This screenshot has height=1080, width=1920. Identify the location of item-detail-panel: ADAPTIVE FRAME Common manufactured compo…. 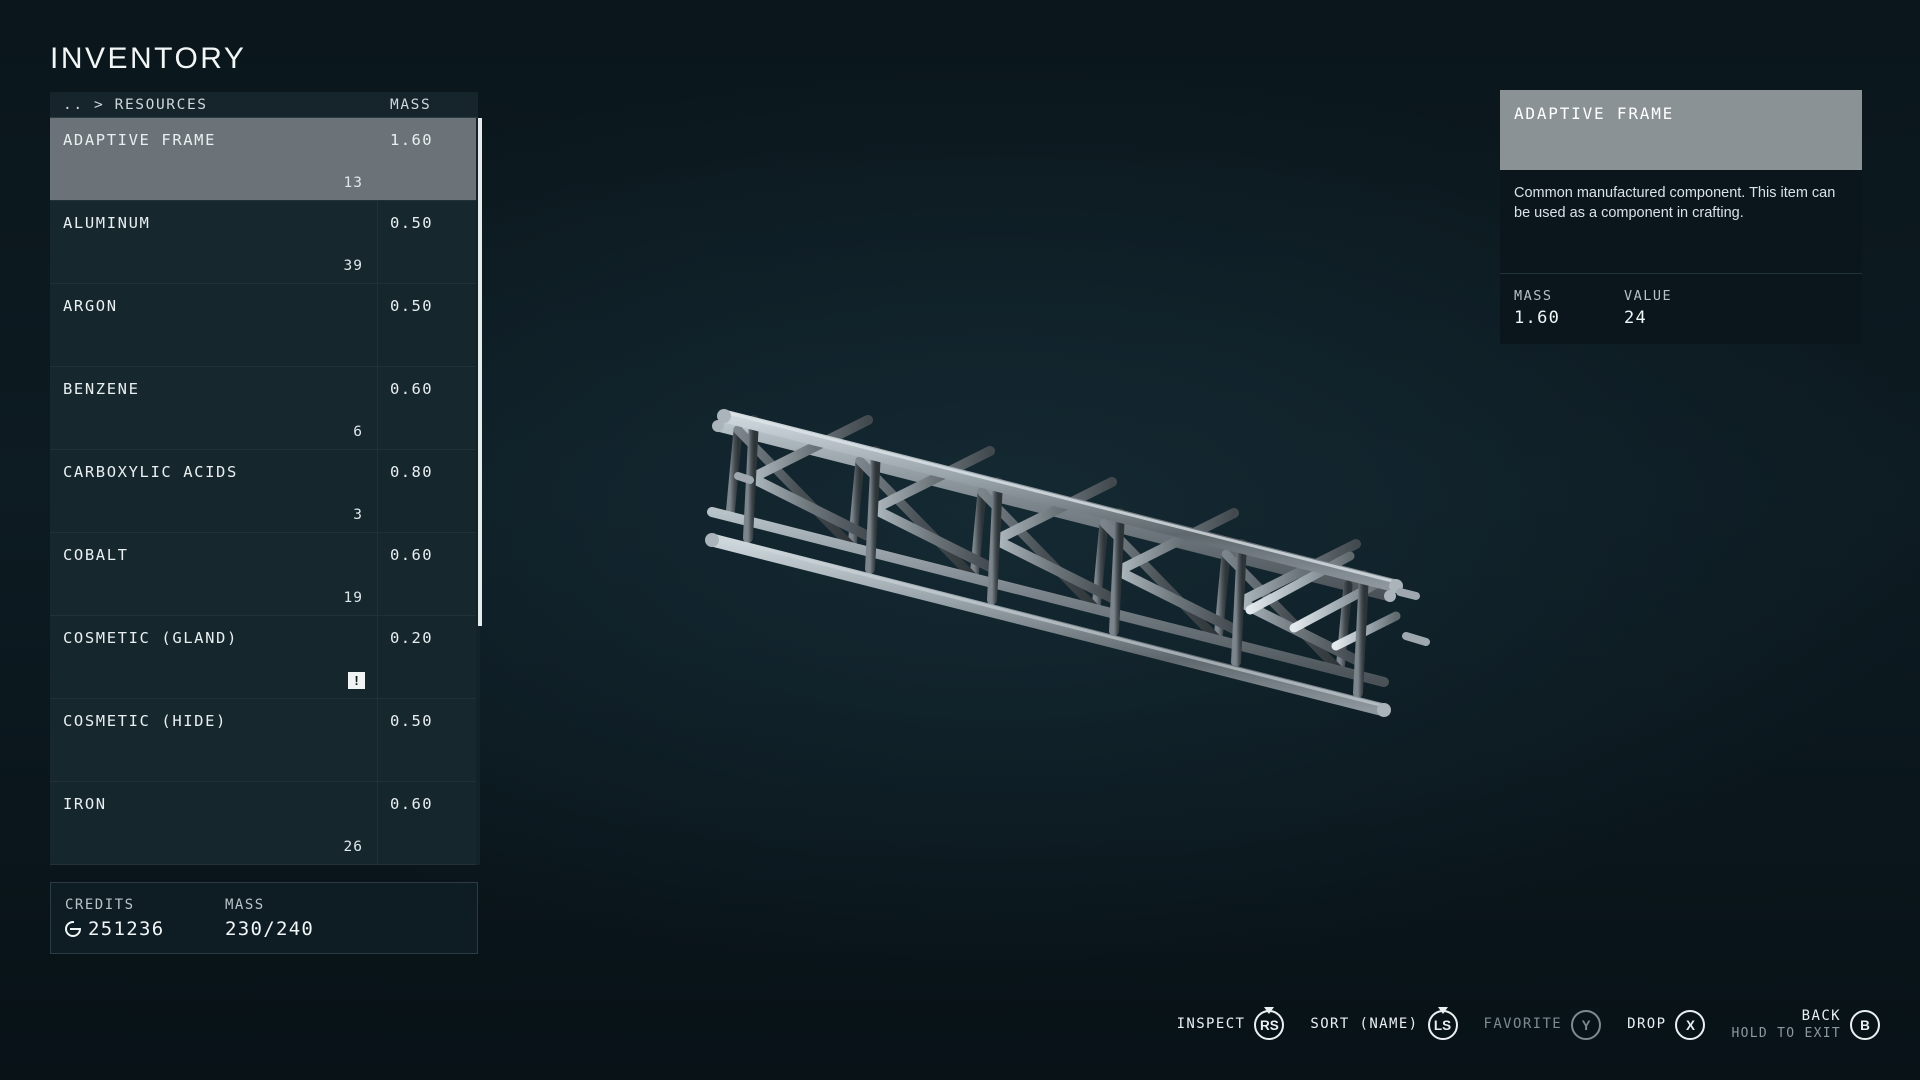
(1681, 217).